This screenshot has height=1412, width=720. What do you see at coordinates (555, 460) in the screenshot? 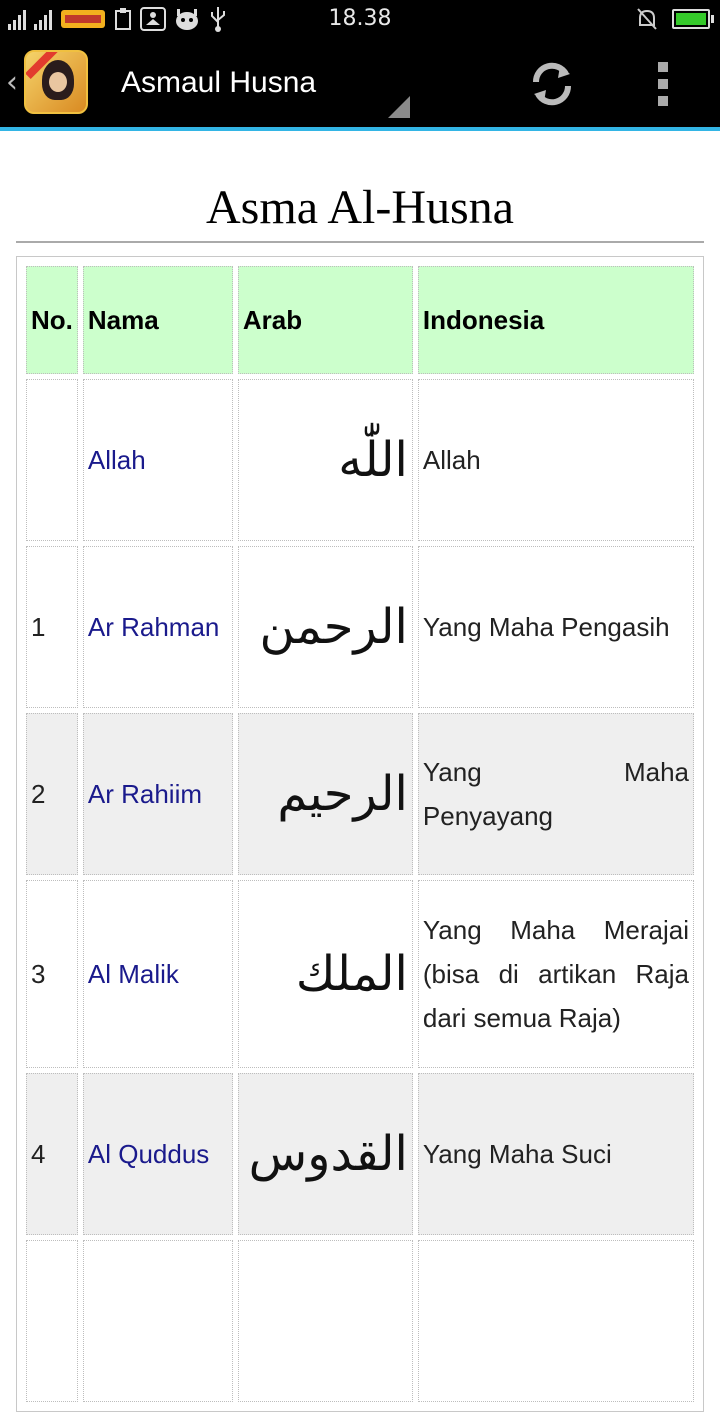
I see `cell-indonesia: Allah` at bounding box center [555, 460].